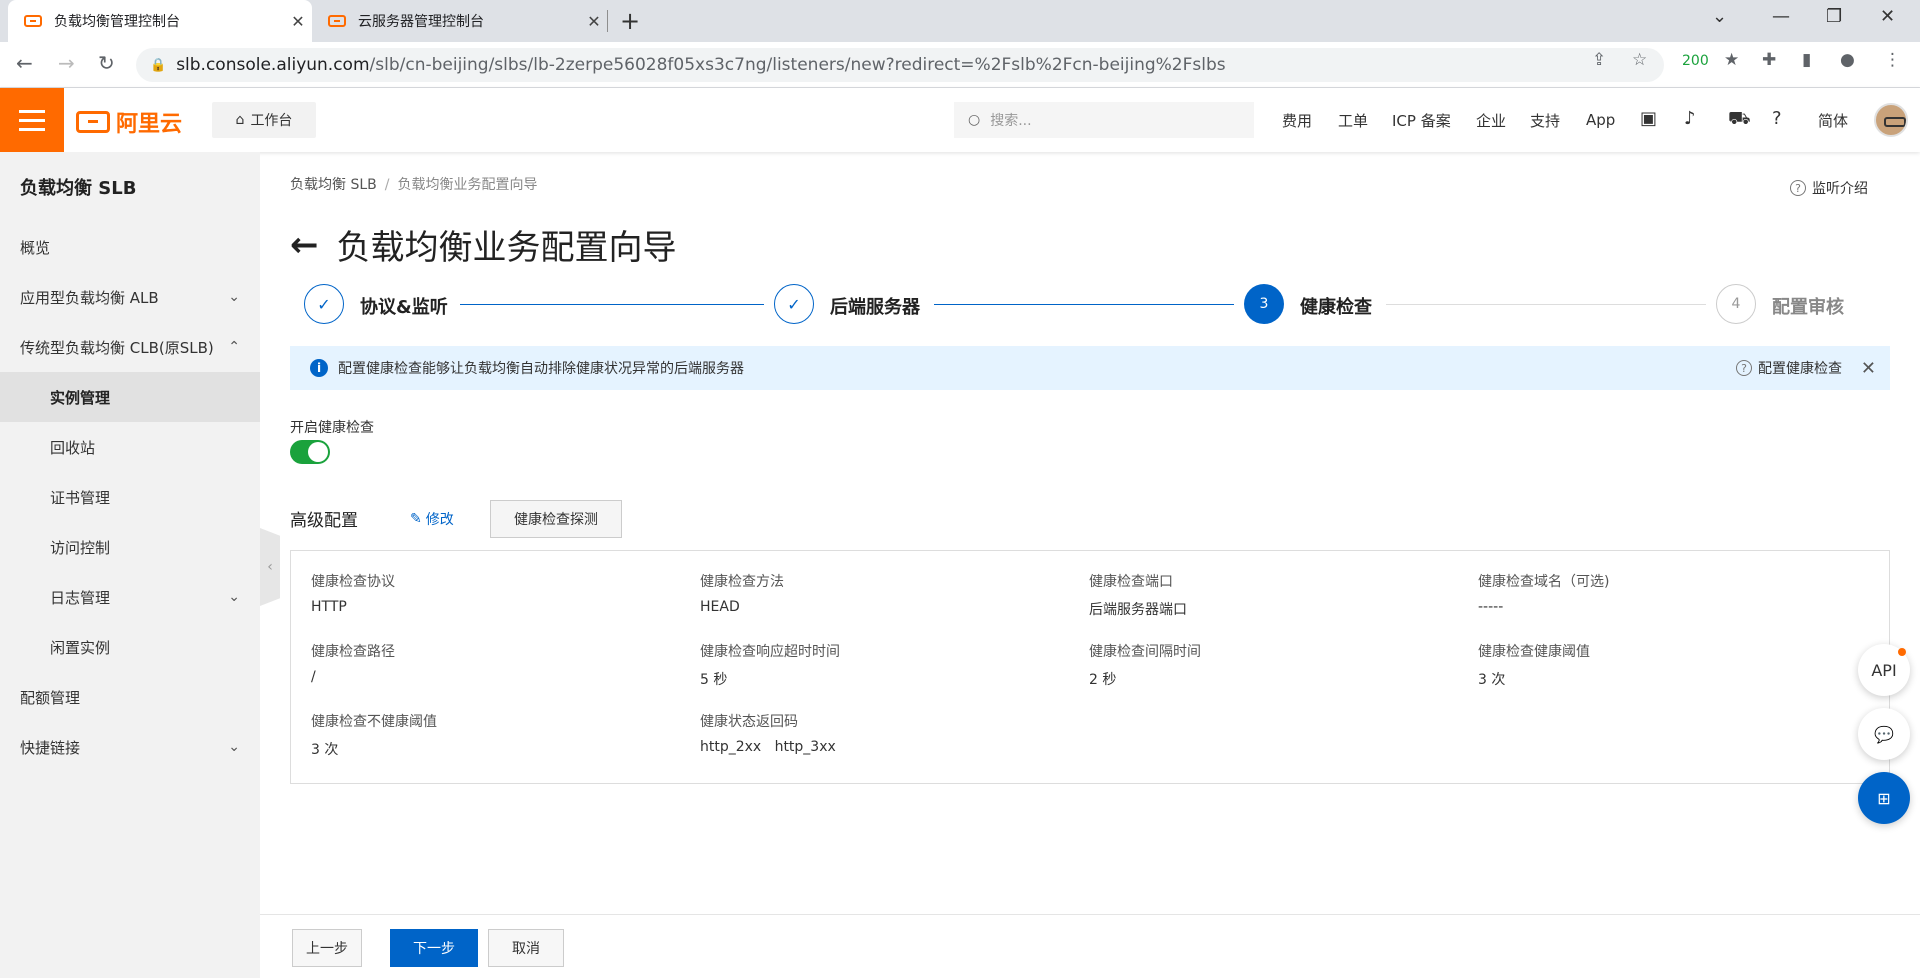 This screenshot has height=978, width=1920. I want to click on health-check-toggle, so click(310, 452).